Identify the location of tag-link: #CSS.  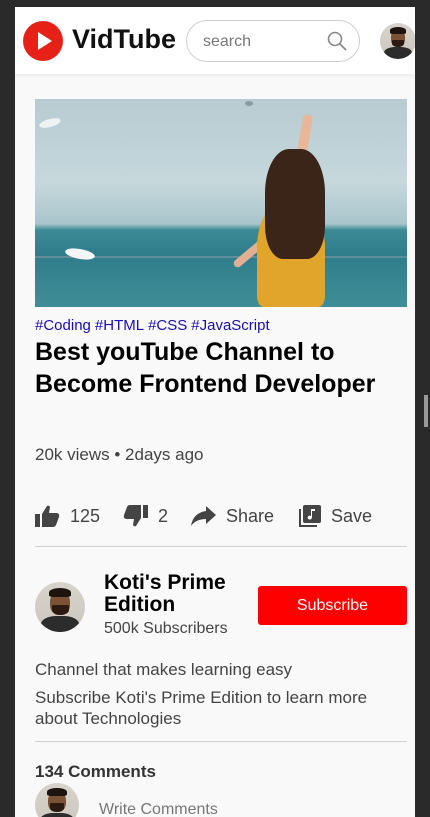
(167, 325).